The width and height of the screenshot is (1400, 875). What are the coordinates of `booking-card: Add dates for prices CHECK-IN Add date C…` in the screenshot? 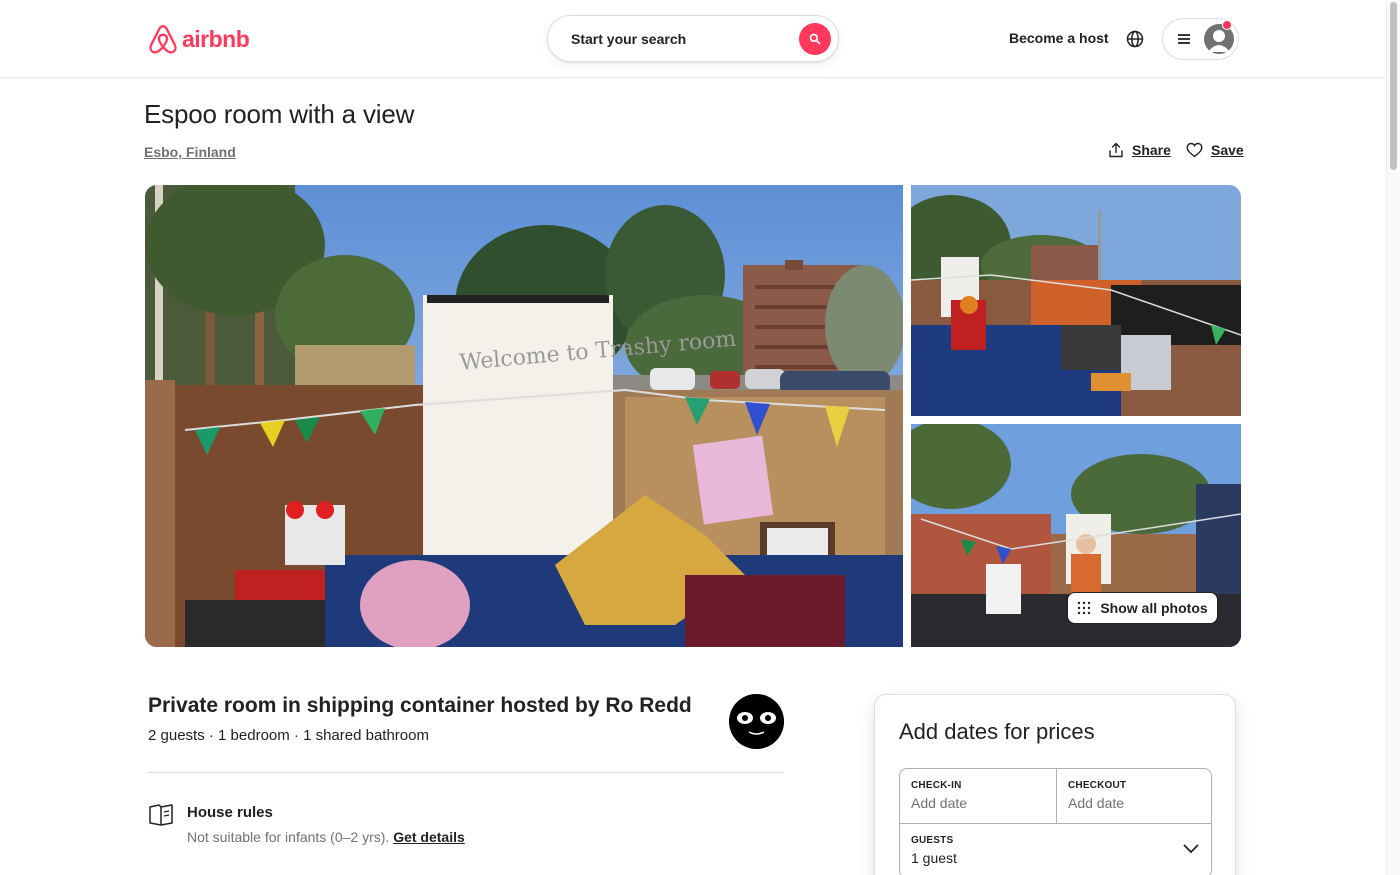 It's located at (1055, 784).